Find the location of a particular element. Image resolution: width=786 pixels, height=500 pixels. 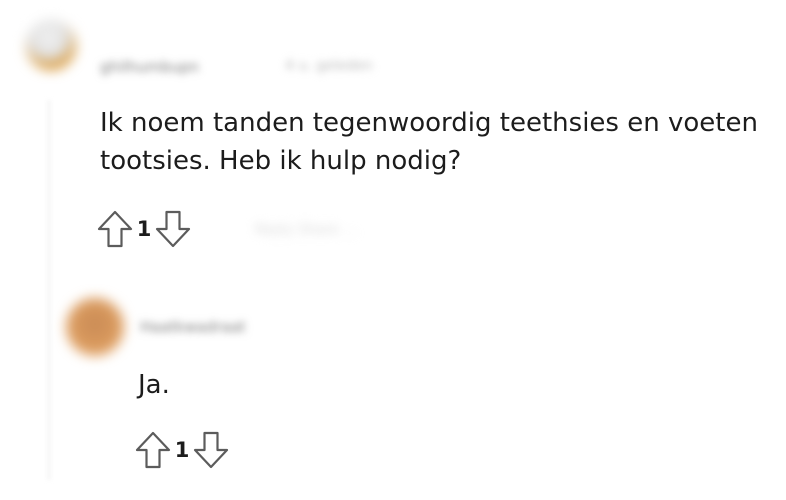

username: Haatkwadraat is located at coordinates (193, 327).